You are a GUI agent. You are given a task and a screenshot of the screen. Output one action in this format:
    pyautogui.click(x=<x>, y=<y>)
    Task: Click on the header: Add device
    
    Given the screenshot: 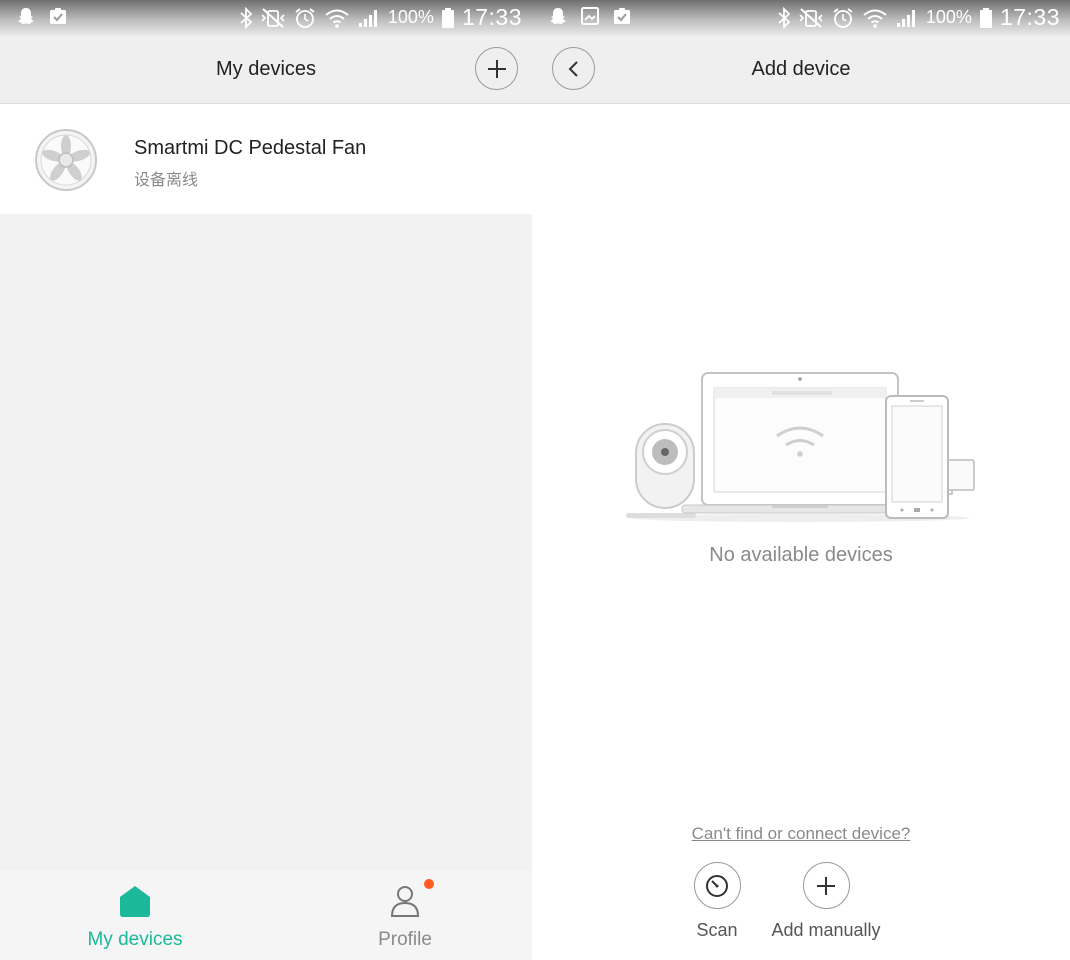 What is the action you would take?
    pyautogui.click(x=801, y=70)
    